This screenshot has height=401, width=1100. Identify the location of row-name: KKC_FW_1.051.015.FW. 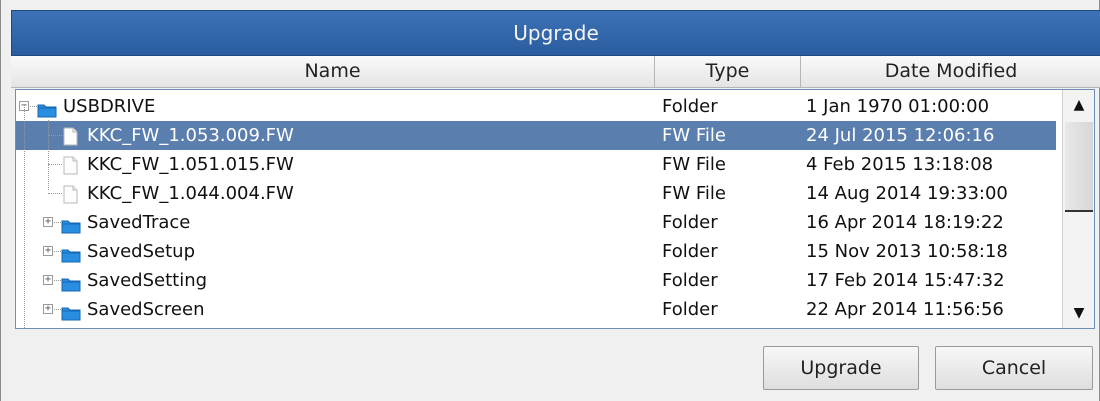
(190, 164).